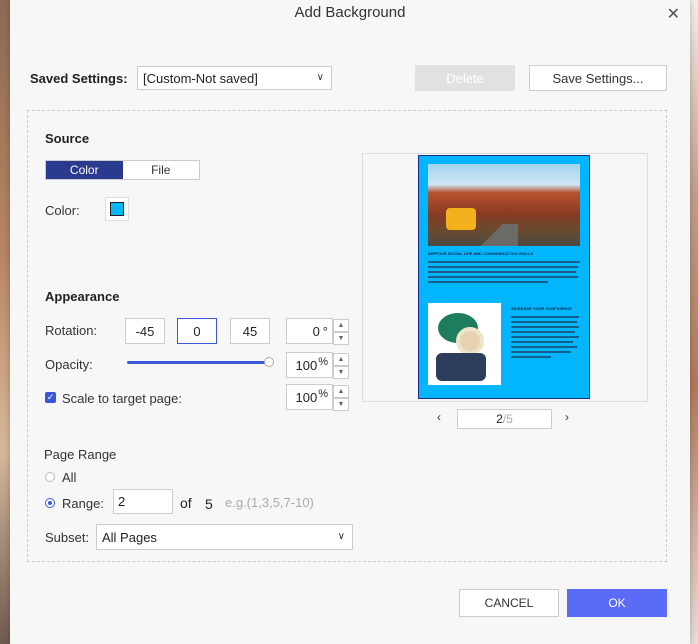 Image resolution: width=698 pixels, height=644 pixels. I want to click on source-heading: Source, so click(67, 138).